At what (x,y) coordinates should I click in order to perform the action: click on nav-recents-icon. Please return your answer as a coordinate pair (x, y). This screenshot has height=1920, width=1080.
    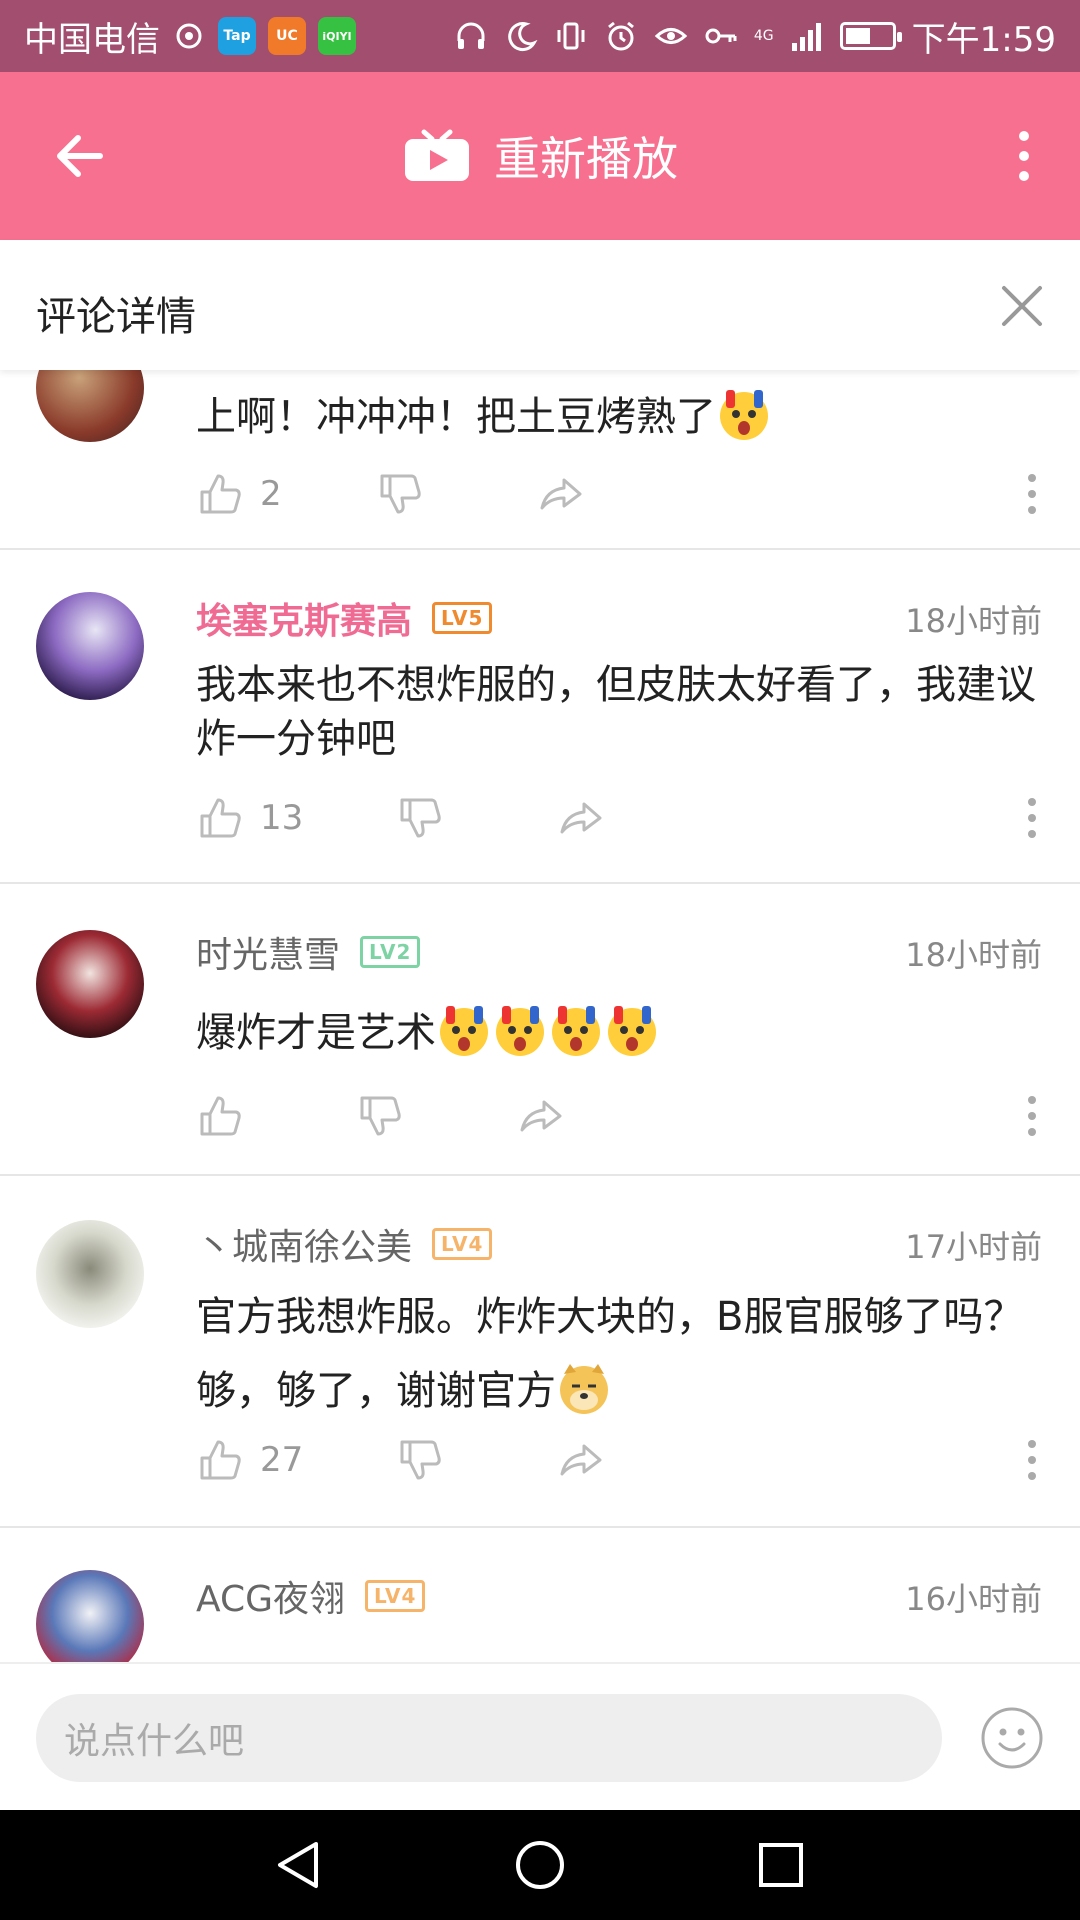
    Looking at the image, I should click on (781, 1865).